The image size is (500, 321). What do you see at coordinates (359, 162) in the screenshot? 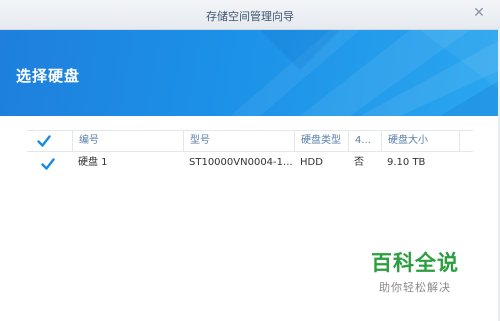
I see `cell-disk-4k: 否` at bounding box center [359, 162].